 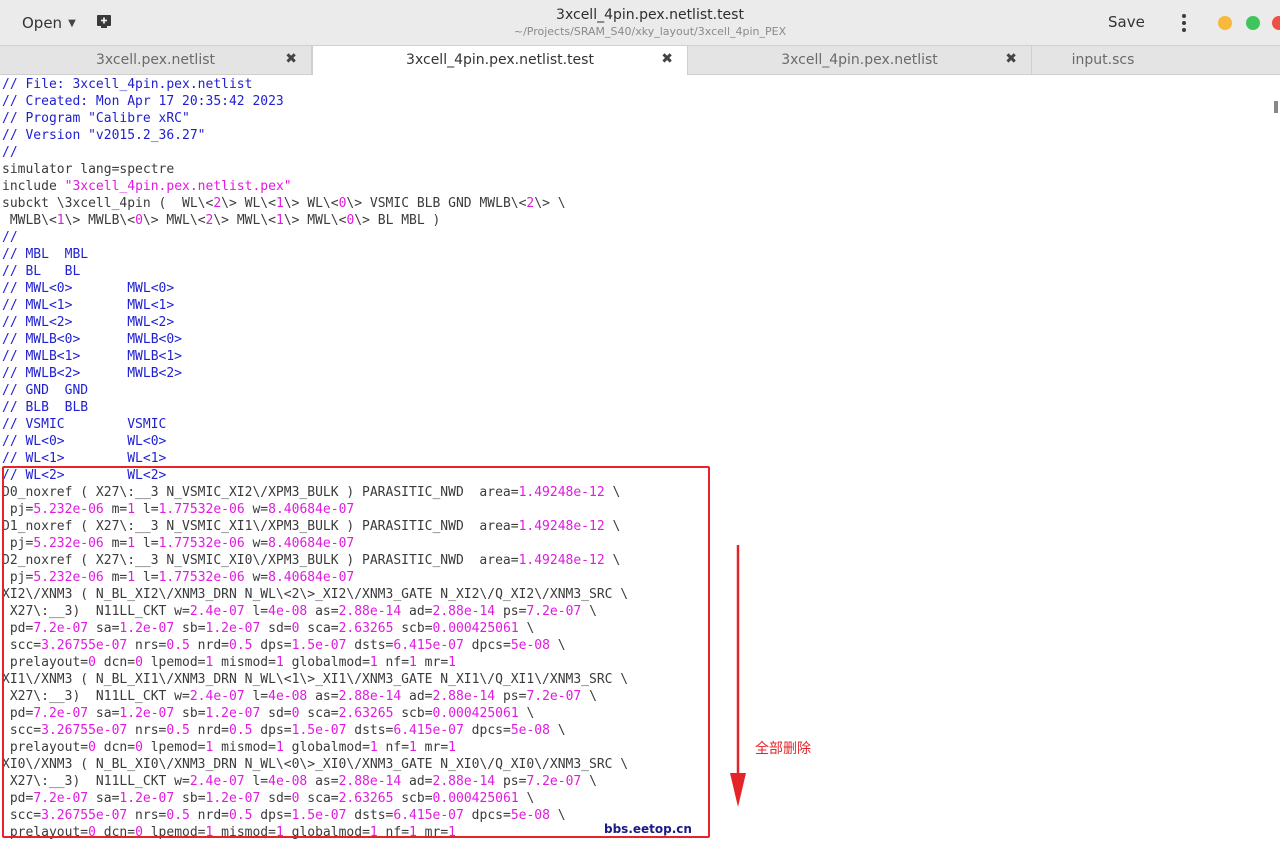 What do you see at coordinates (45, 390) in the screenshot?
I see `code-token: // GND GND` at bounding box center [45, 390].